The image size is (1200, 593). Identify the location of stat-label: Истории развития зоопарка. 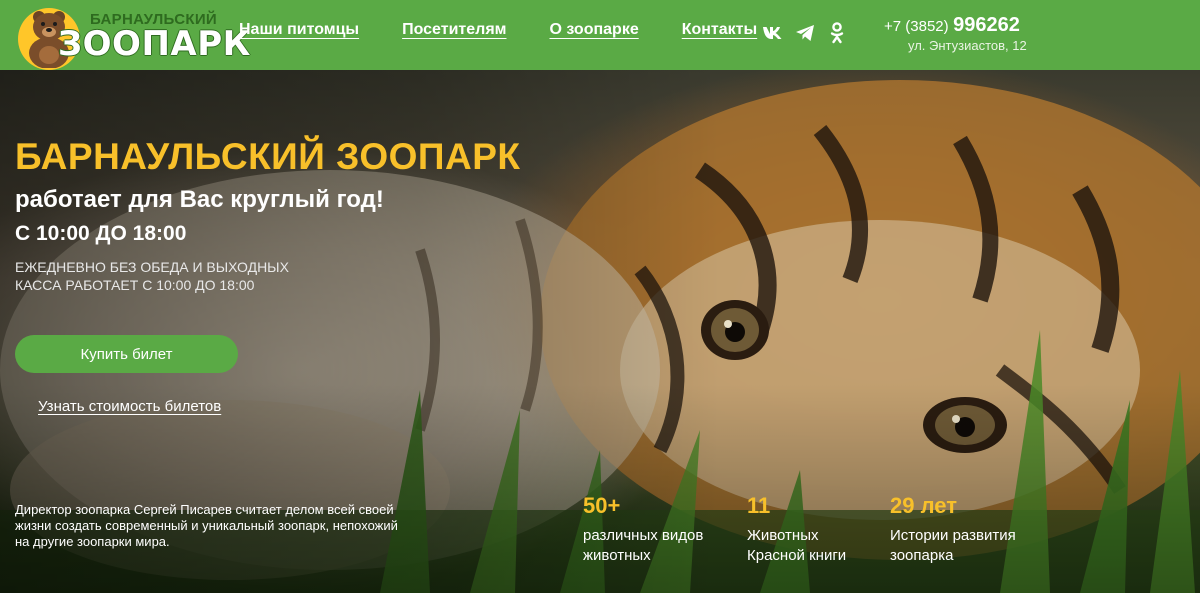
(953, 546).